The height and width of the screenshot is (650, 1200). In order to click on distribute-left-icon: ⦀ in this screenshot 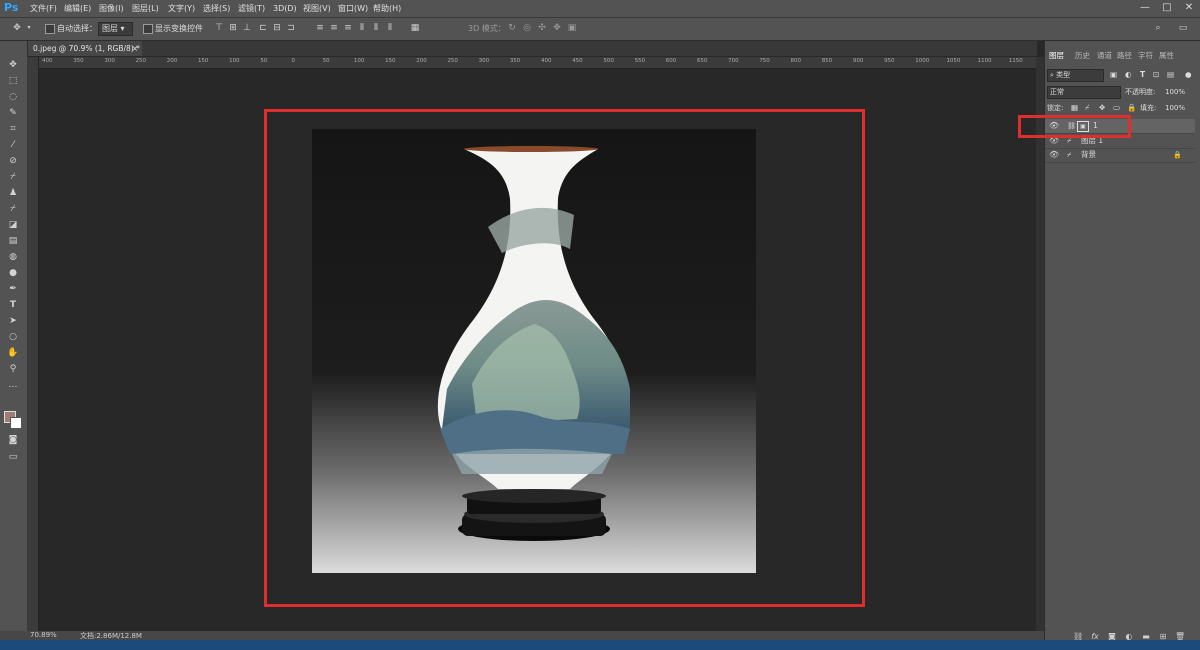, I will do `click(362, 28)`.